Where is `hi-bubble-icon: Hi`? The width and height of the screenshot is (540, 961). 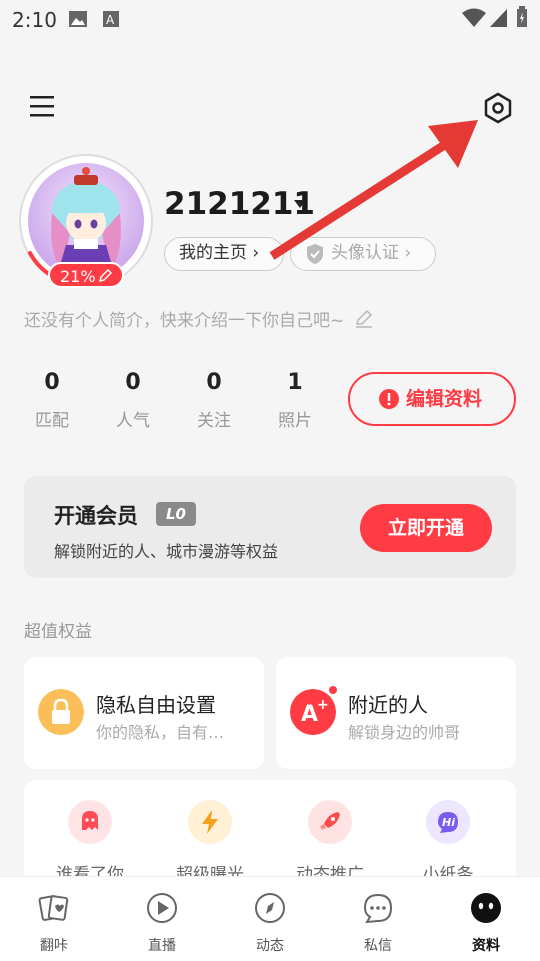 hi-bubble-icon: Hi is located at coordinates (448, 822).